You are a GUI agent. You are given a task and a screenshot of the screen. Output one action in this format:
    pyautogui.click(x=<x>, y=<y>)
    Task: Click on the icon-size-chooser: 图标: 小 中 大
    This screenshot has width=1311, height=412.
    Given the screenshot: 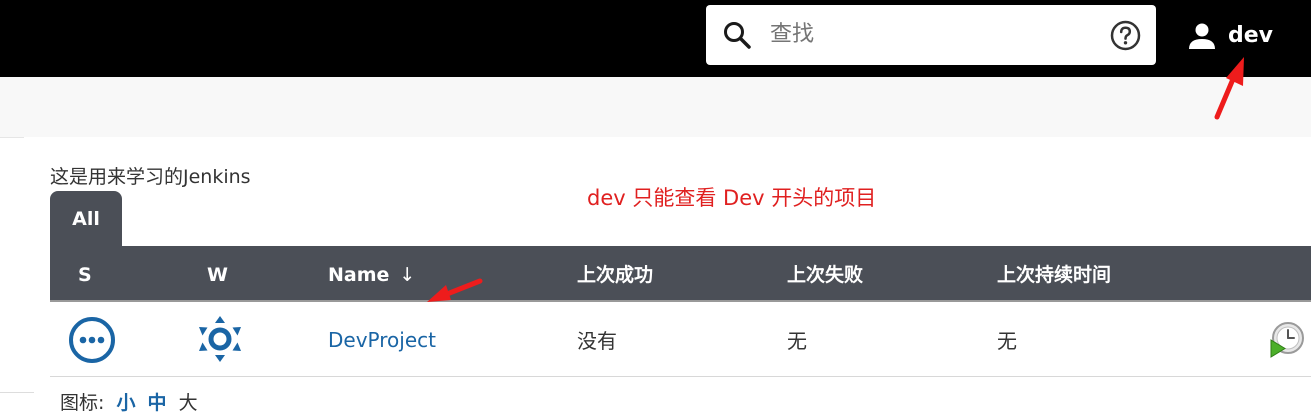 What is the action you would take?
    pyautogui.click(x=129, y=402)
    